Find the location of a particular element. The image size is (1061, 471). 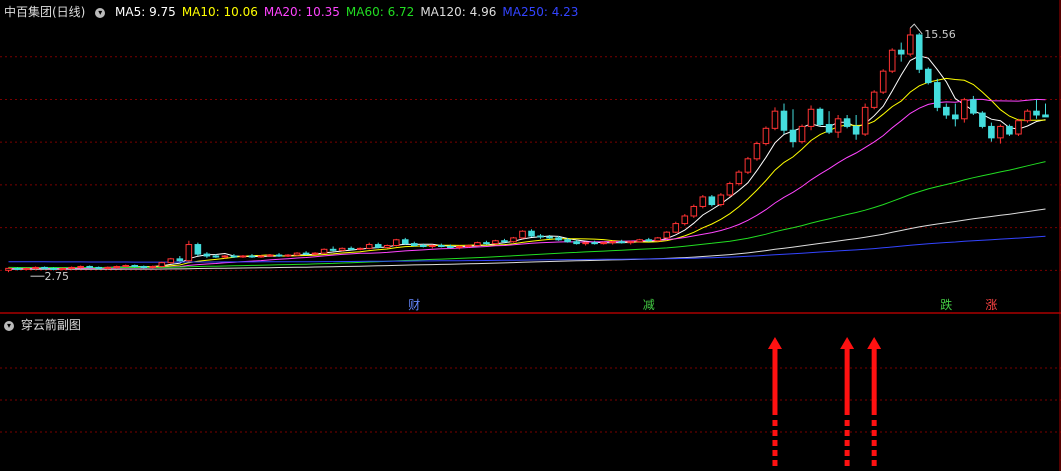

ma-legend-item: MA120: 4.96 is located at coordinates (458, 12).